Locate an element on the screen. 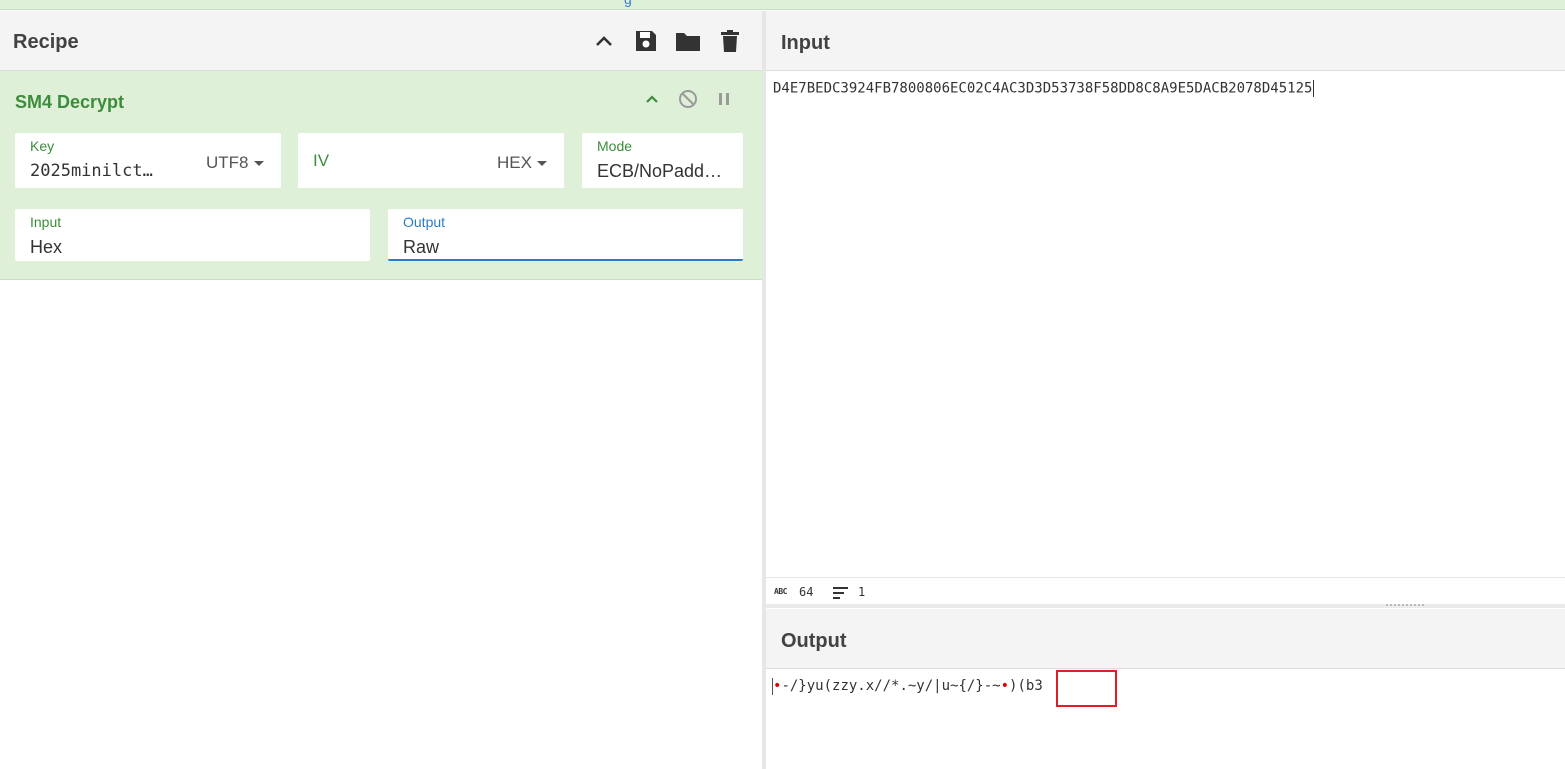 This screenshot has width=1565, height=769. pause-icon is located at coordinates (724, 99).